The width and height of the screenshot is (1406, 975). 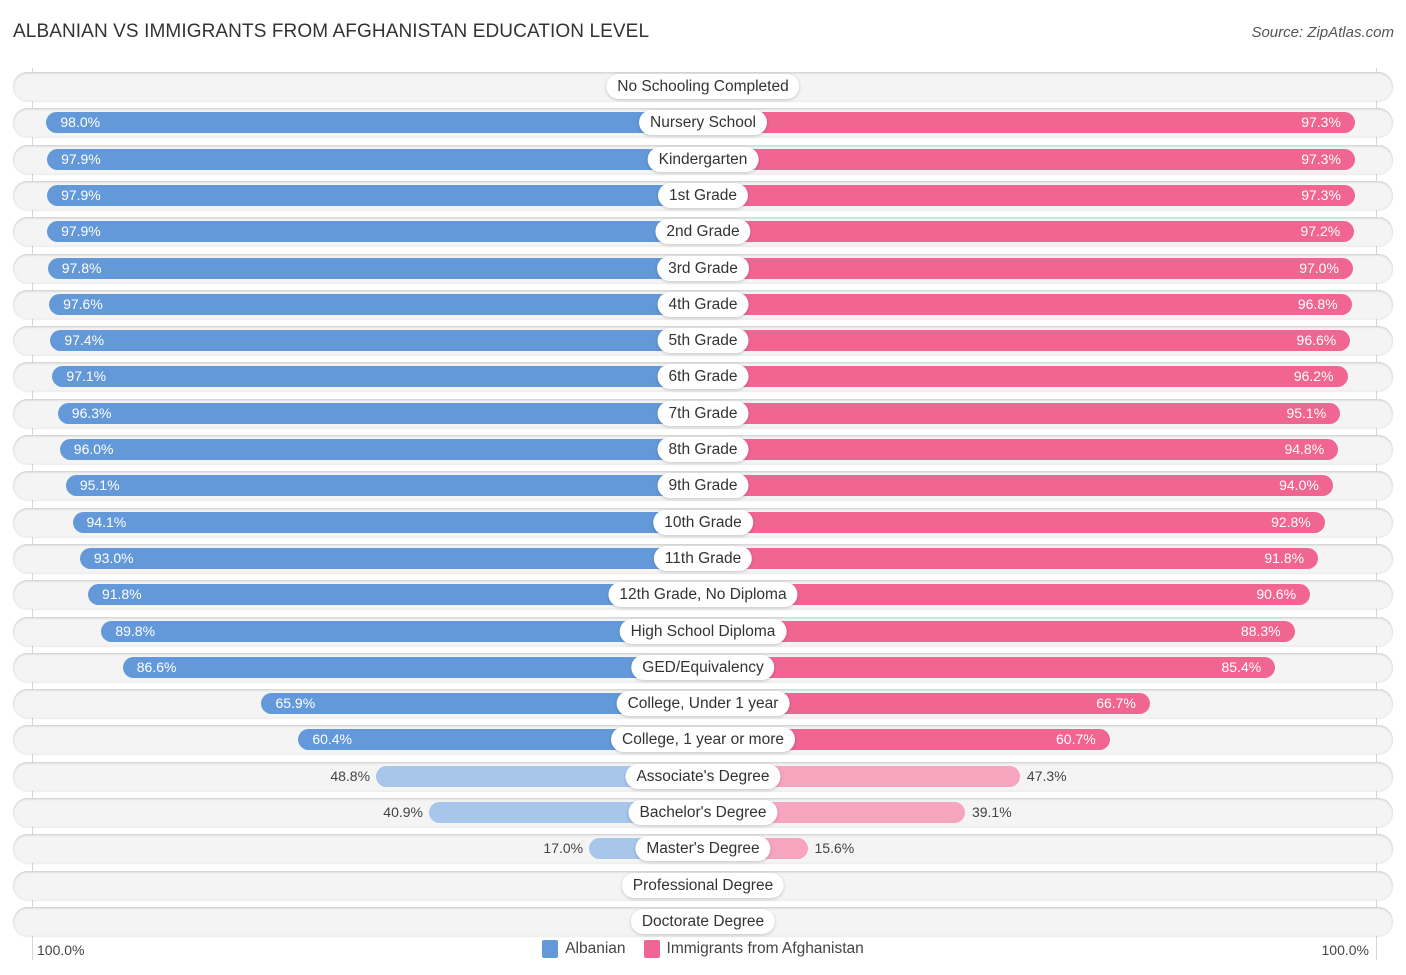 I want to click on value-label-afghanistan: 94.0%, so click(x=1299, y=485).